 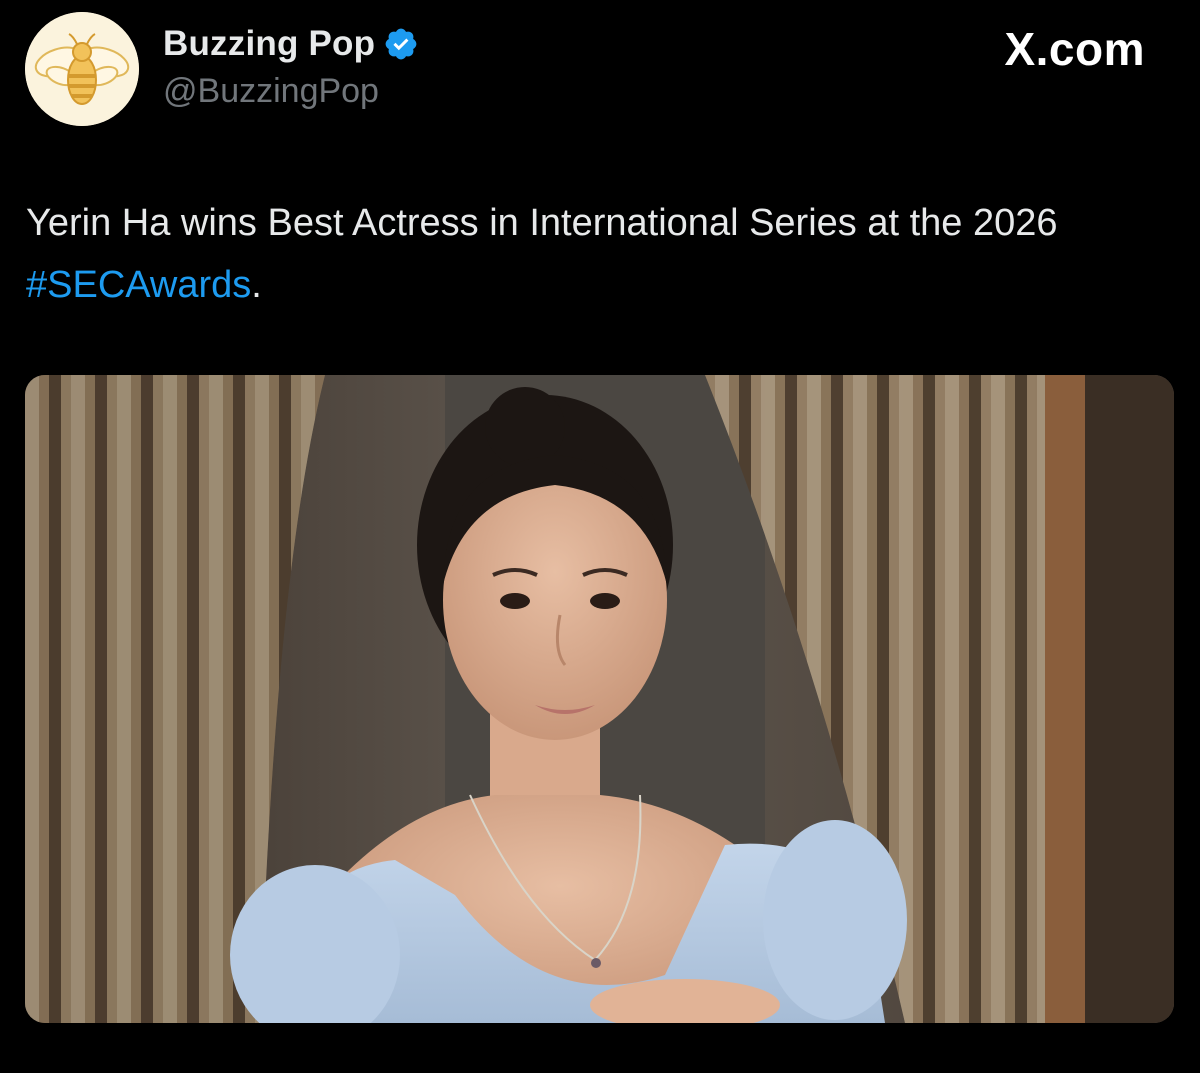 What do you see at coordinates (256, 285) in the screenshot?
I see `tweet-text-end: .` at bounding box center [256, 285].